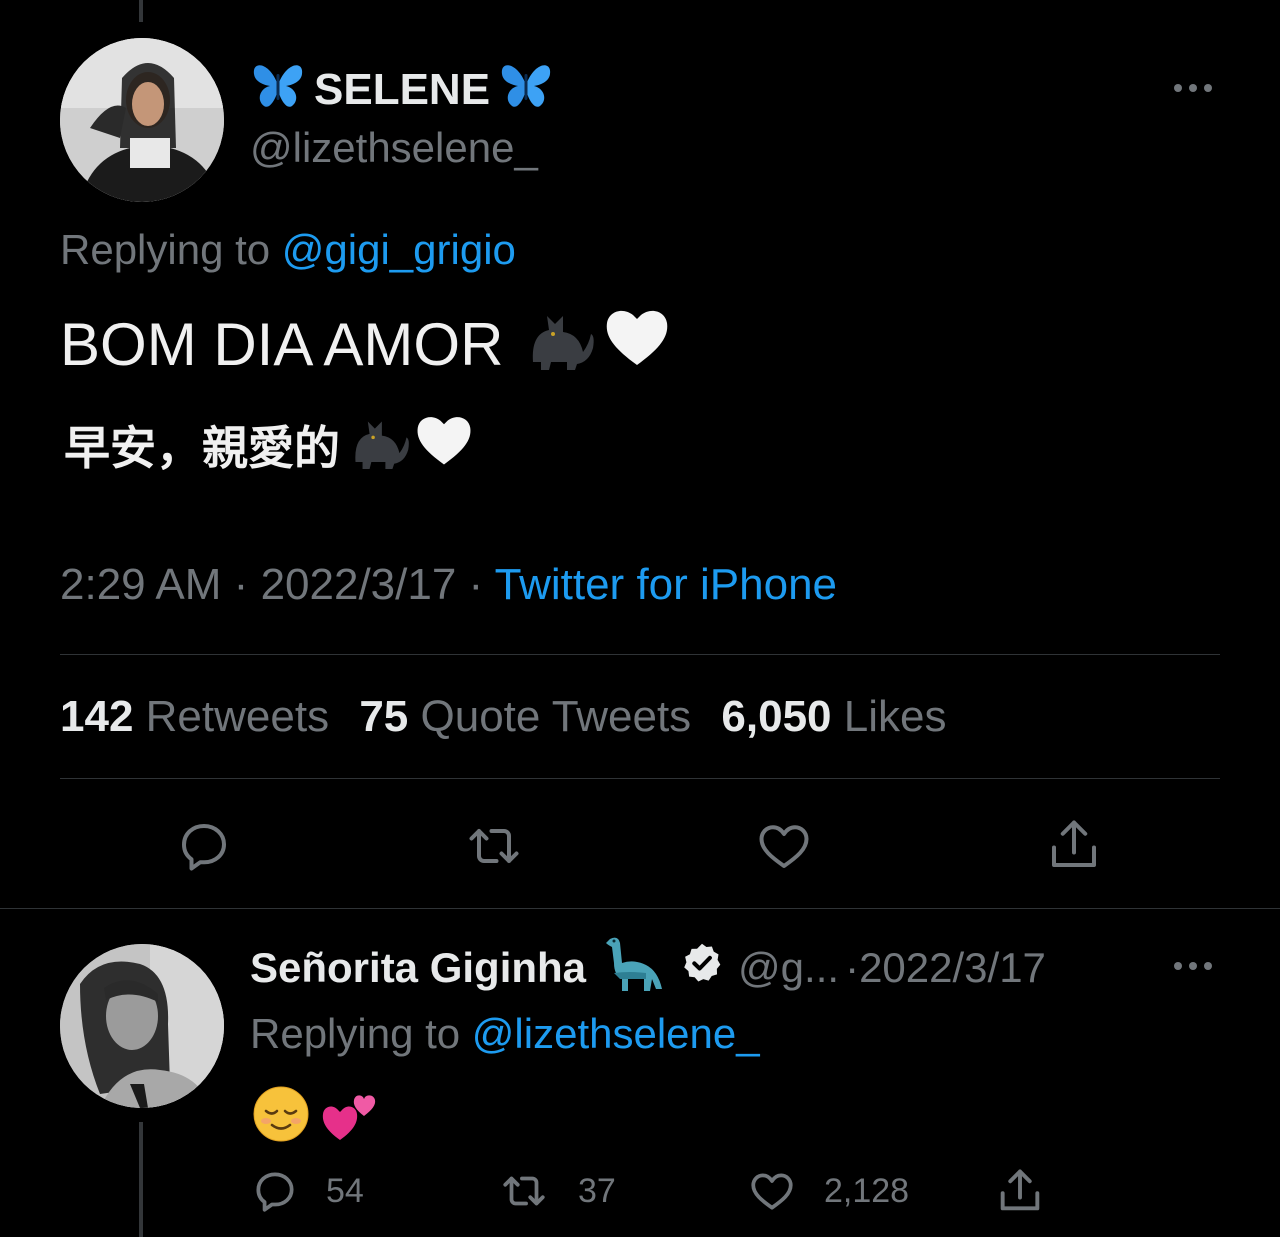 Image resolution: width=1280 pixels, height=1237 pixels. Describe the element at coordinates (394, 148) in the screenshot. I see `tweet-author-handle: @lizethselene_` at that location.